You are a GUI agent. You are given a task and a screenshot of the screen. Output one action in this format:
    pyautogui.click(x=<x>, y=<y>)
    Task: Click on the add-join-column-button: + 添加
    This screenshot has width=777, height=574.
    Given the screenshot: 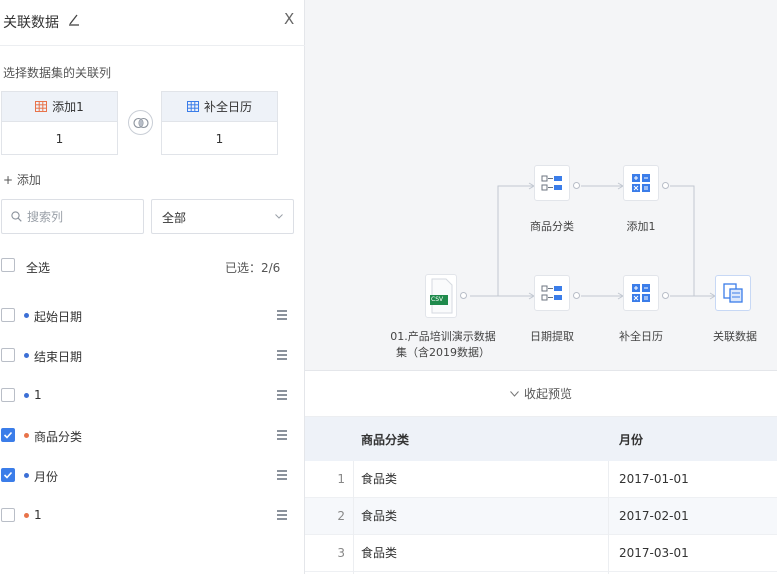 What is the action you would take?
    pyautogui.click(x=22, y=179)
    